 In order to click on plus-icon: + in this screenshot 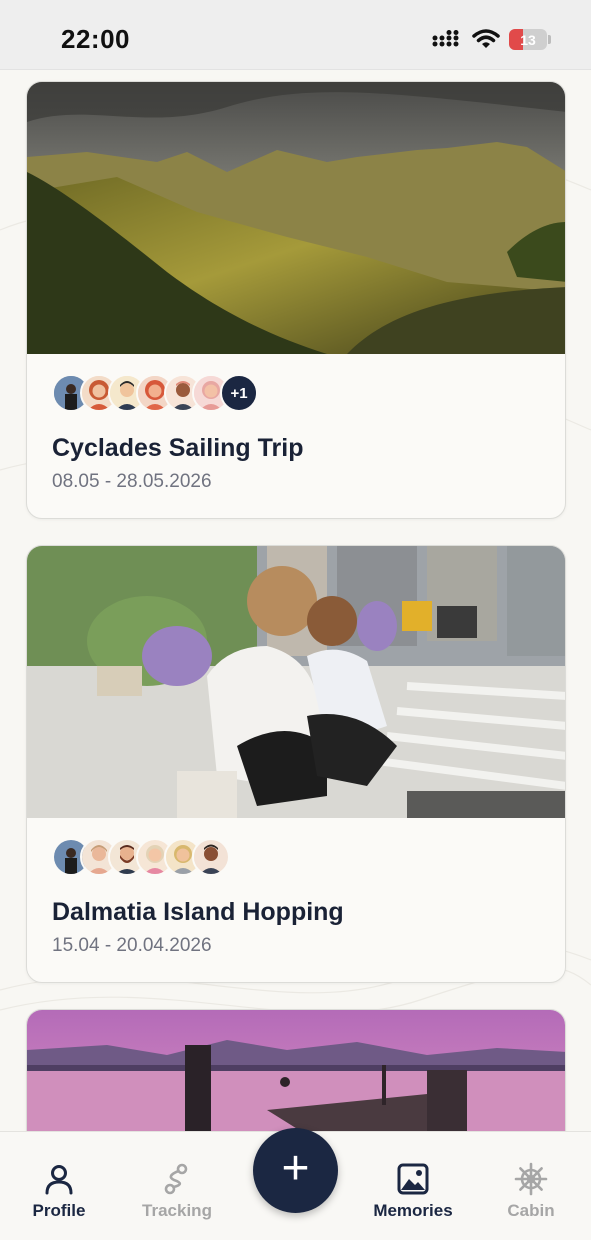, I will do `click(295, 1168)`.